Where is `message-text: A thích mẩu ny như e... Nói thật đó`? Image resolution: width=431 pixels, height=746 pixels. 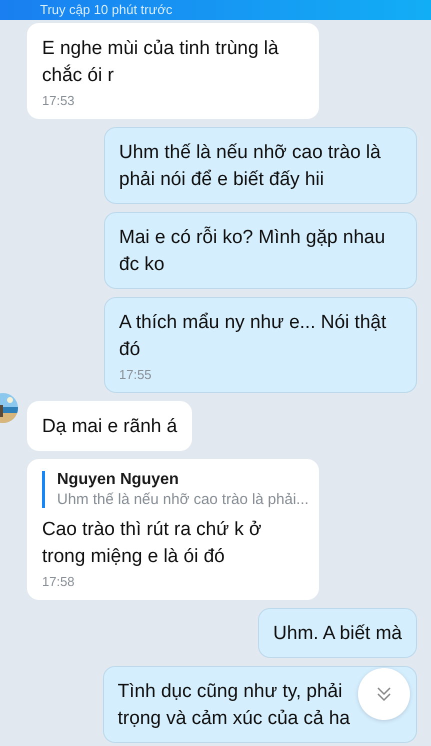 message-text: A thích mẩu ny như e... Nói thật đó is located at coordinates (253, 336).